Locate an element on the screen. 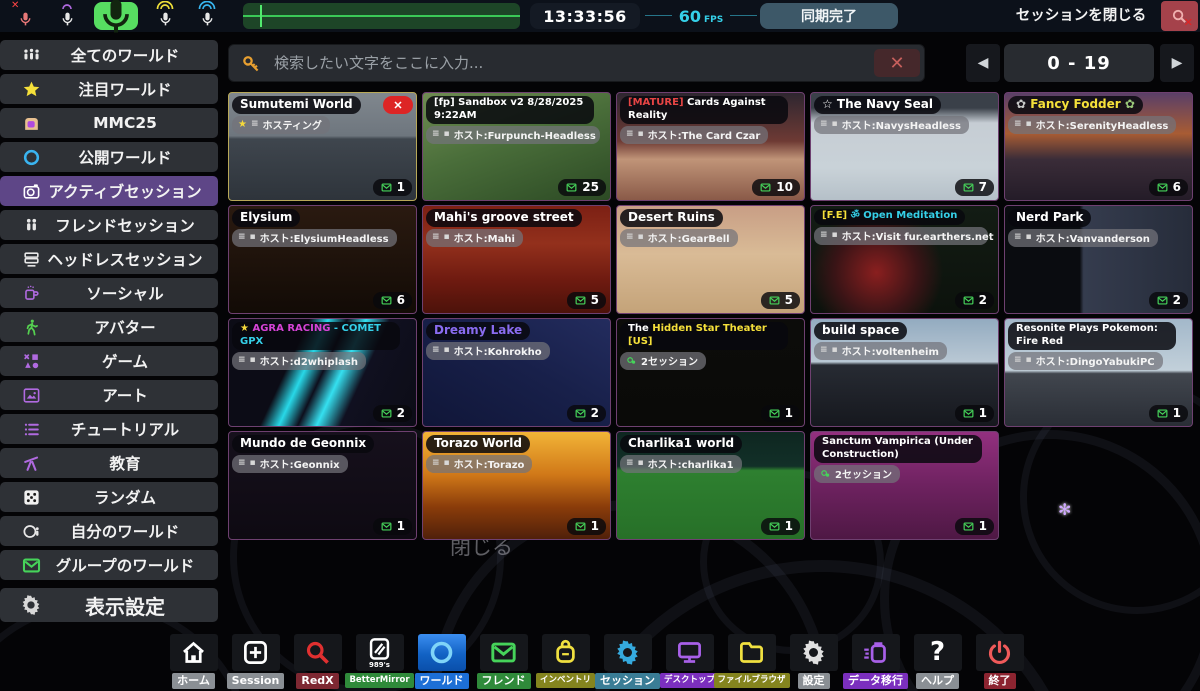  sidebar-item-2: MMC25 is located at coordinates (109, 123).